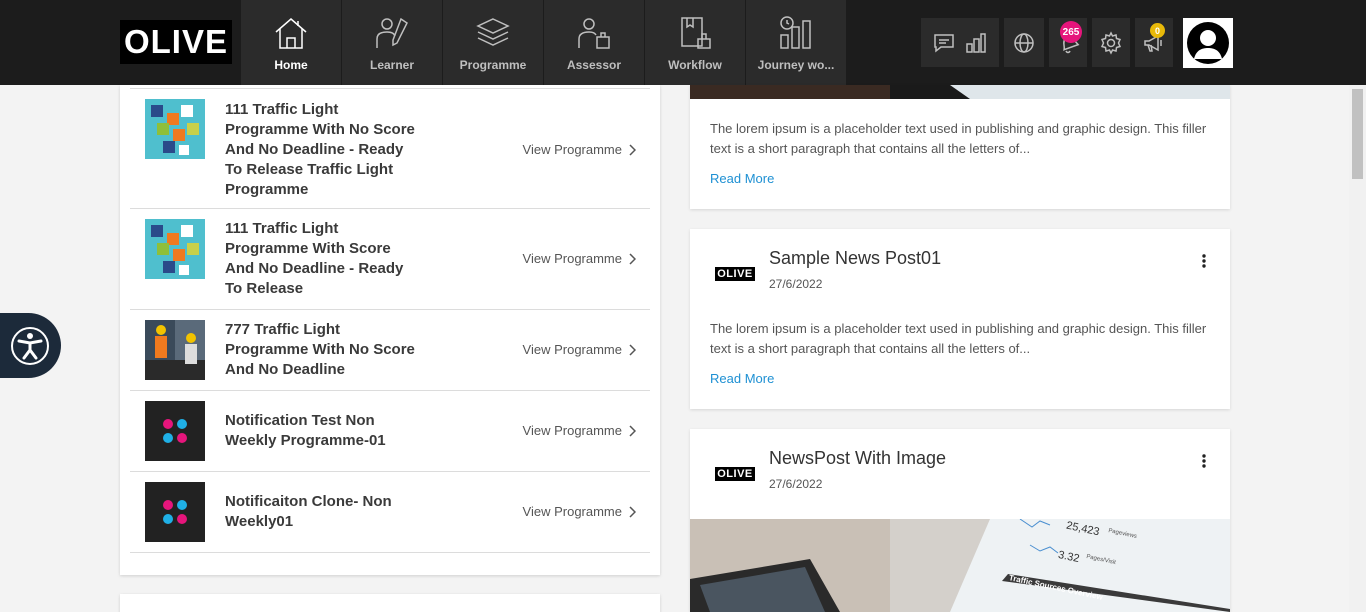 The height and width of the screenshot is (612, 1366). Describe the element at coordinates (493, 32) in the screenshot. I see `programme-icon` at that location.